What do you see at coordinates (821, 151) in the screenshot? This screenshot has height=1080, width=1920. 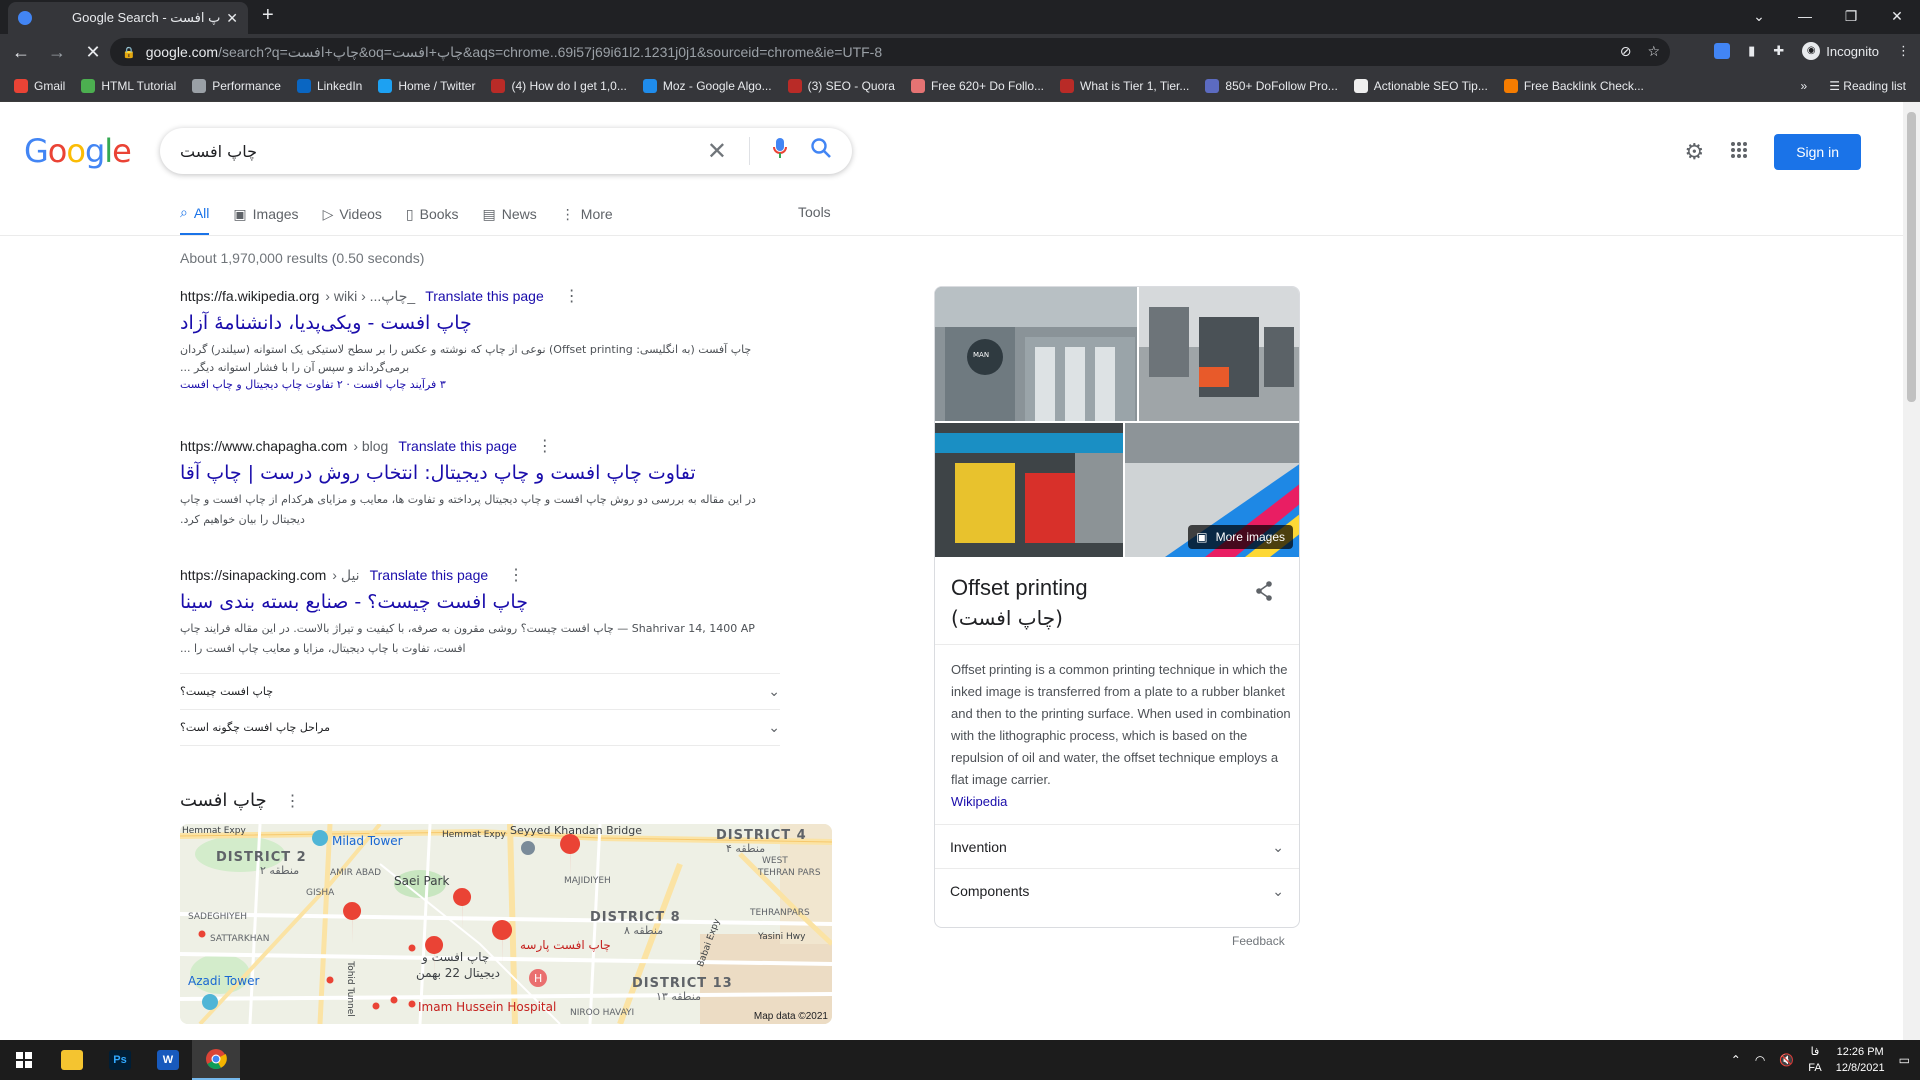 I see `search-icon` at bounding box center [821, 151].